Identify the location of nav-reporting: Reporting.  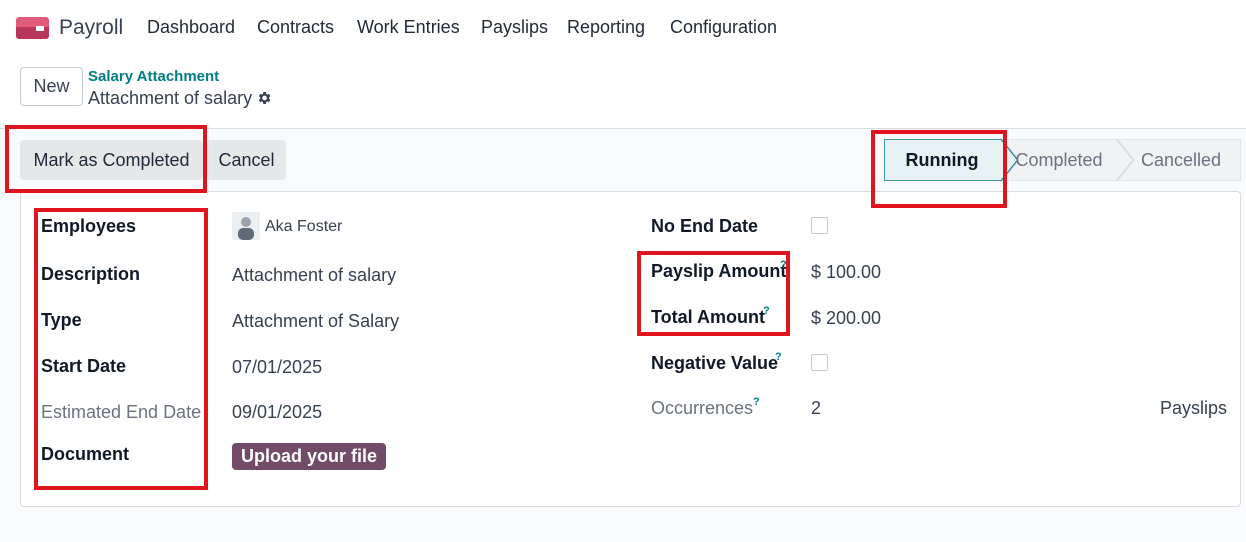
(606, 27).